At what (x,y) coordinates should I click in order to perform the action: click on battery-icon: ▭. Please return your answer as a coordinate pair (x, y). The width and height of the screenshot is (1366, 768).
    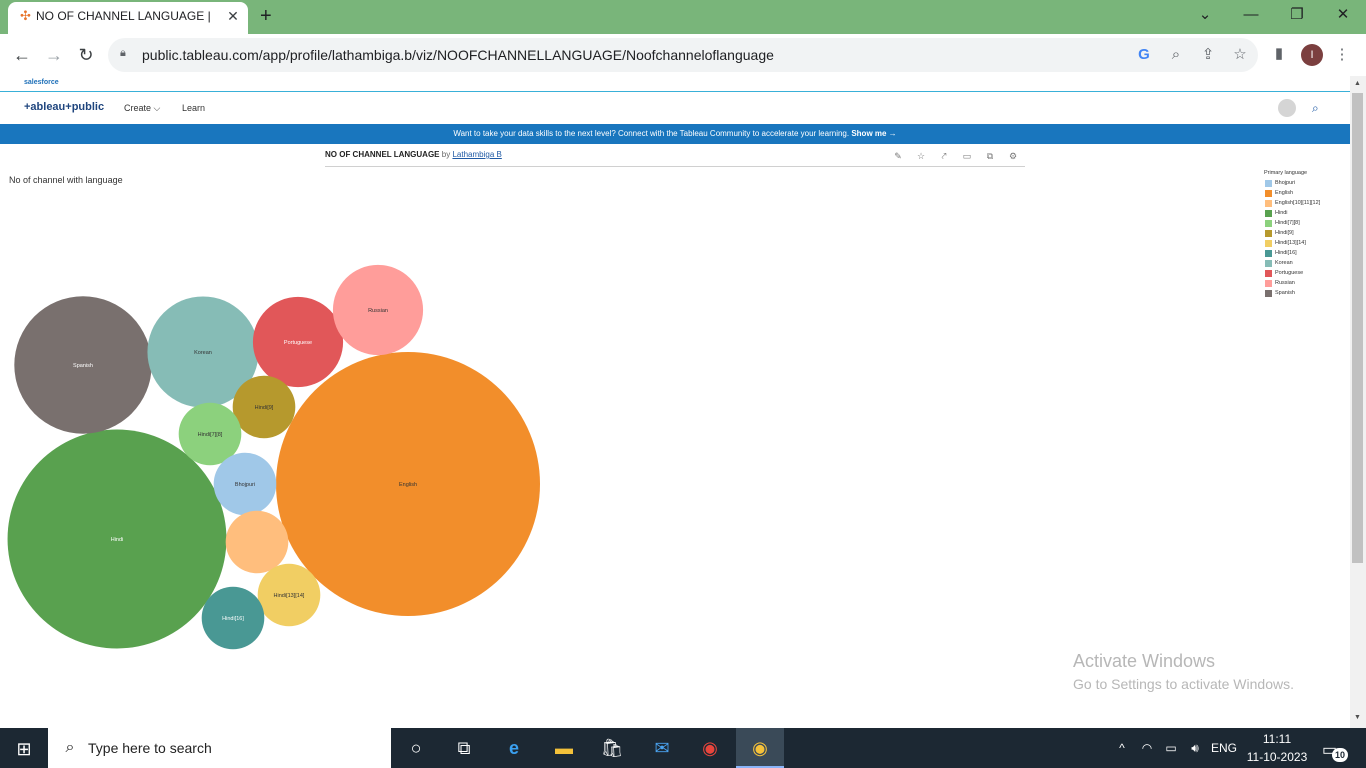
    Looking at the image, I should click on (1171, 748).